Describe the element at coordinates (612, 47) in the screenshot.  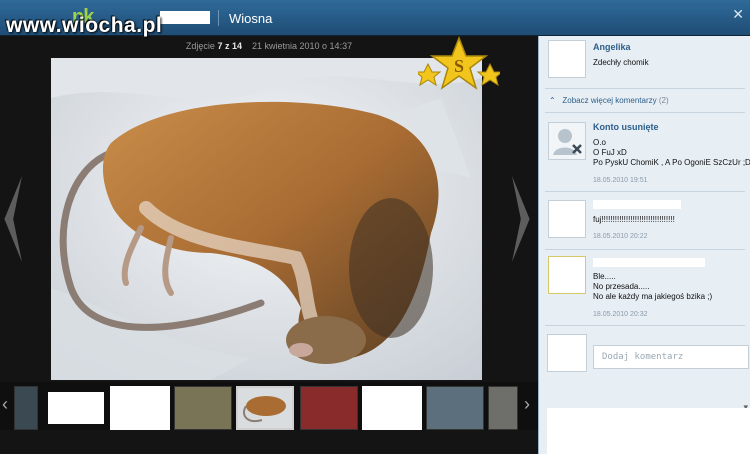
I see `comment-author: Angelika` at that location.